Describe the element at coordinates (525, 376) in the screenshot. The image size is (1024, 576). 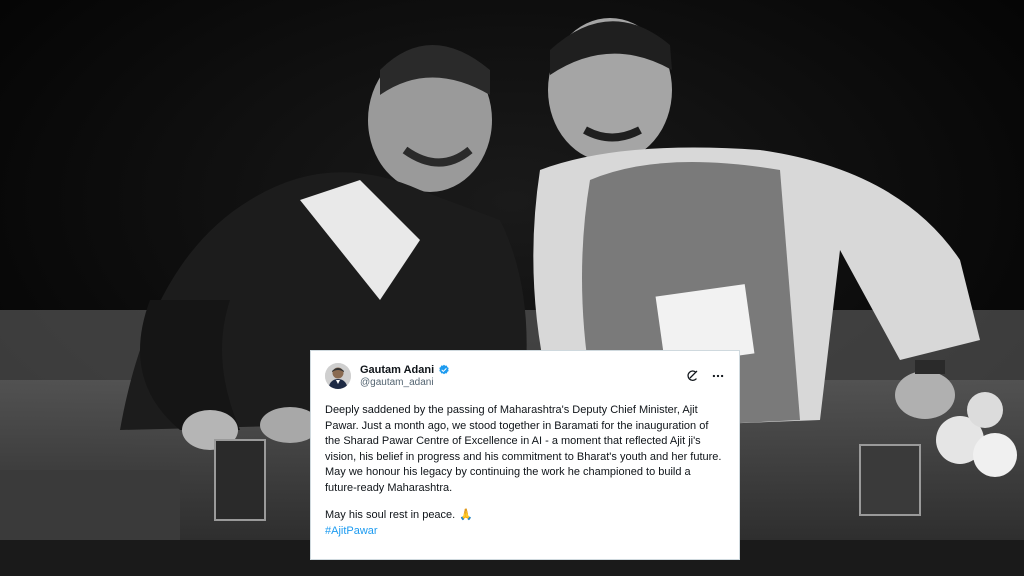
I see `tweet-header: Gautam Adani @gautam_adani` at that location.